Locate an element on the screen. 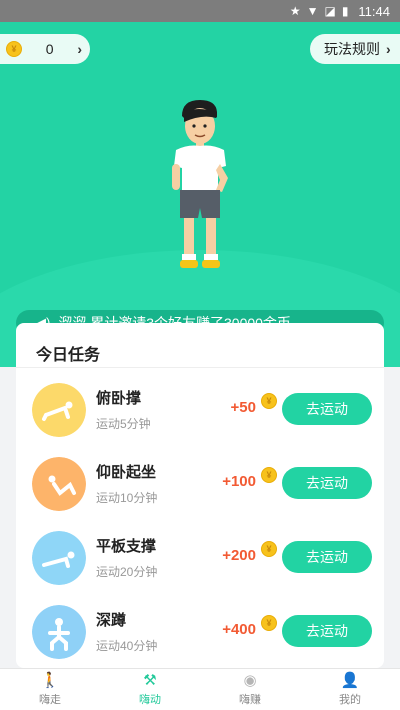  task-reward: +200 is located at coordinates (239, 555).